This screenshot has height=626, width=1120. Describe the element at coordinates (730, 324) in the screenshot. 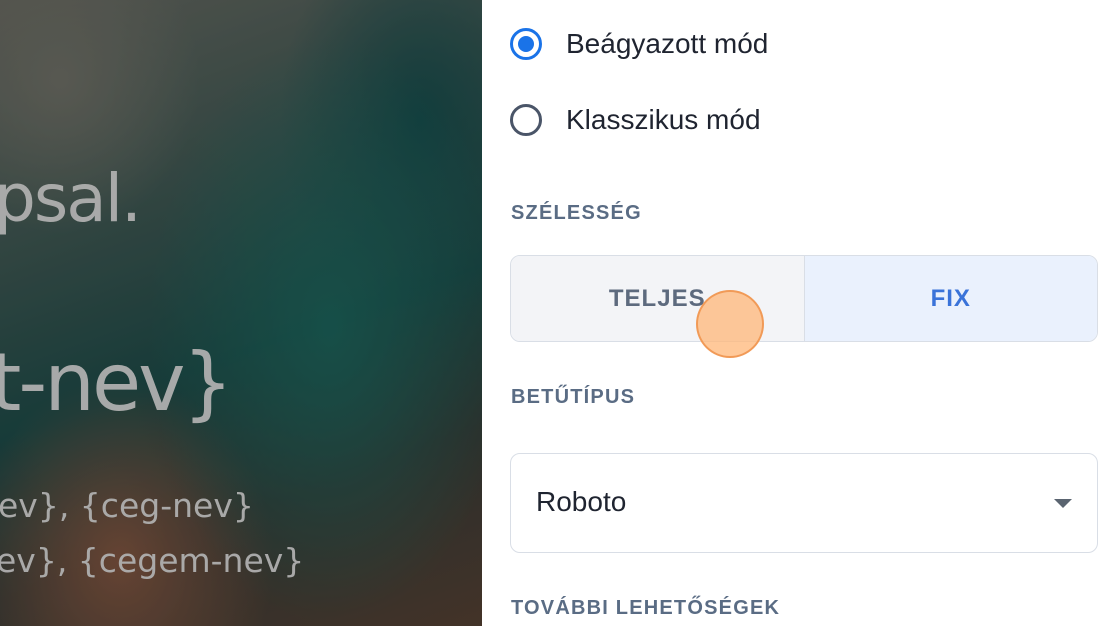

I see `pointer-indicator` at that location.